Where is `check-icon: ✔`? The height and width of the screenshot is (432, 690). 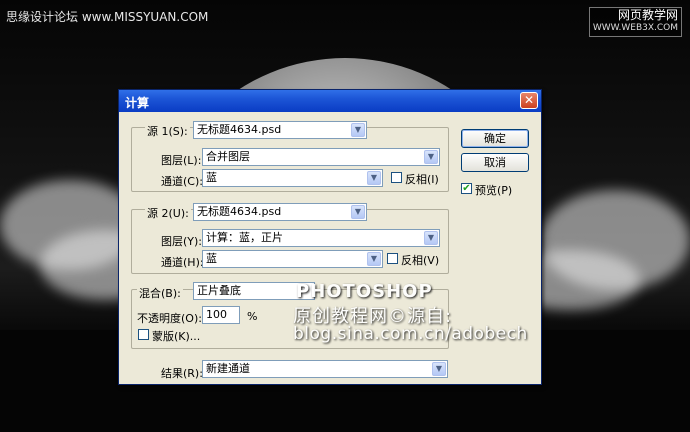
check-icon: ✔ is located at coordinates (466, 188).